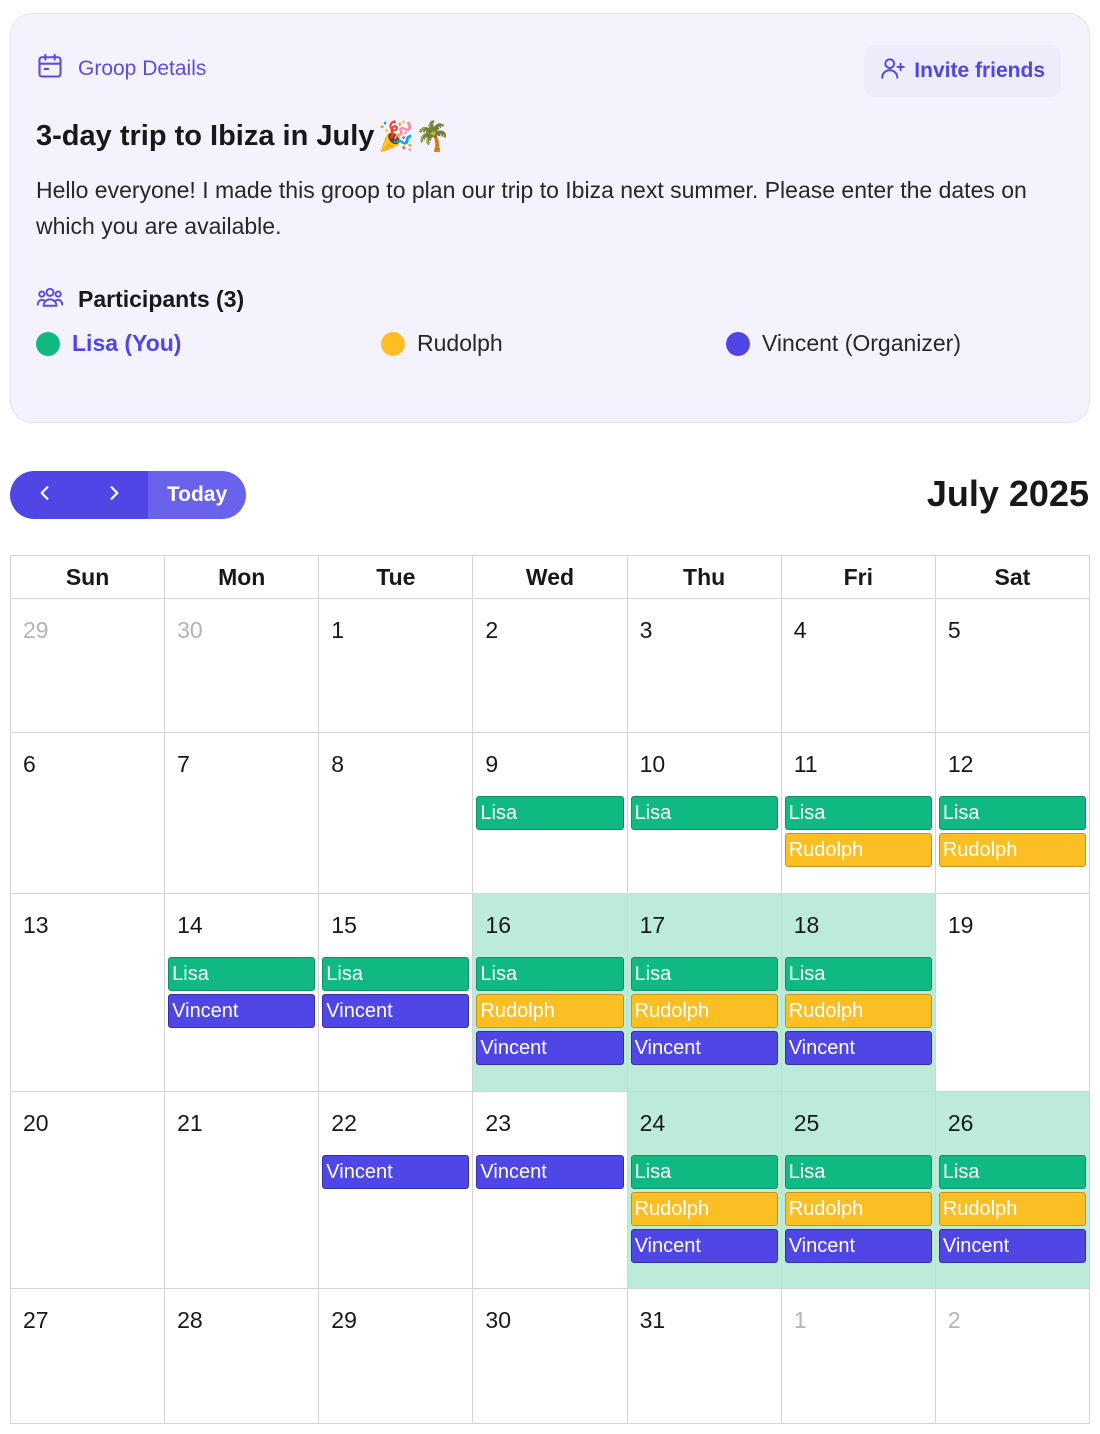 This screenshot has height=1434, width=1100. I want to click on calendar-day-cell: 18 Lisa Rudolph Vincent, so click(858, 993).